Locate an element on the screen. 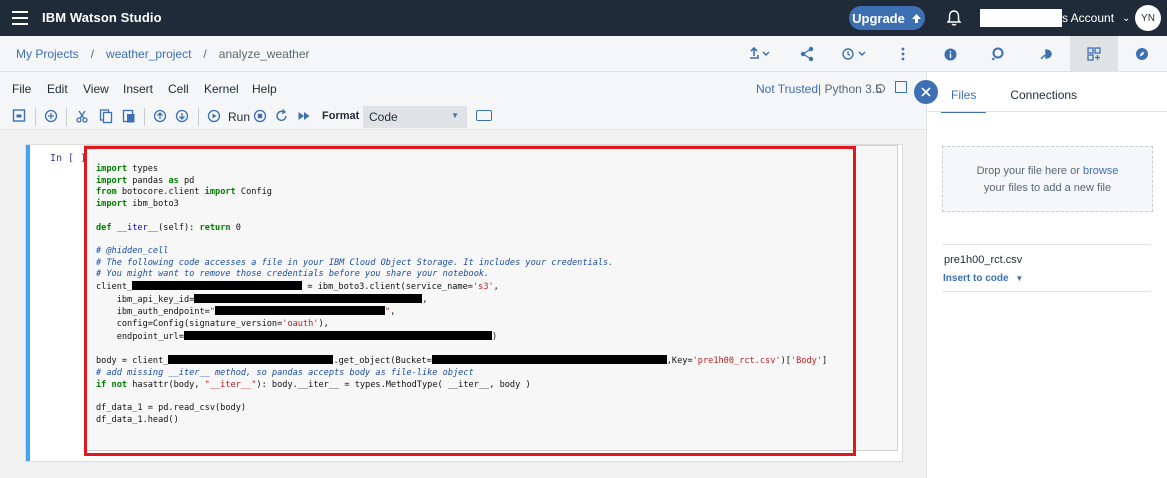 The width and height of the screenshot is (1167, 478). close-icon is located at coordinates (926, 92).